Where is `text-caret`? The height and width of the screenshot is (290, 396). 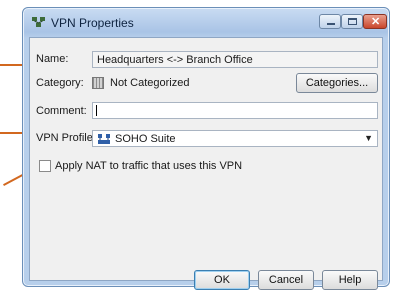 text-caret is located at coordinates (96, 110).